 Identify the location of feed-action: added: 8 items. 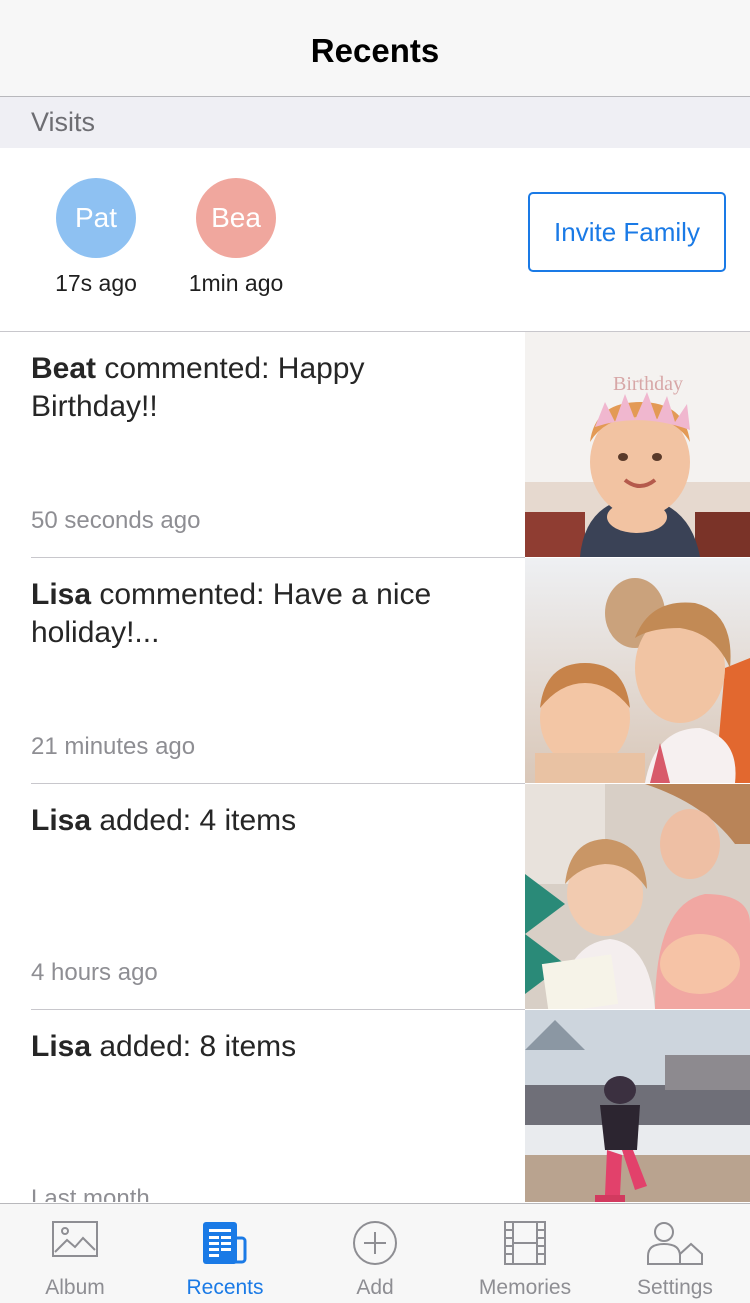
(194, 1046).